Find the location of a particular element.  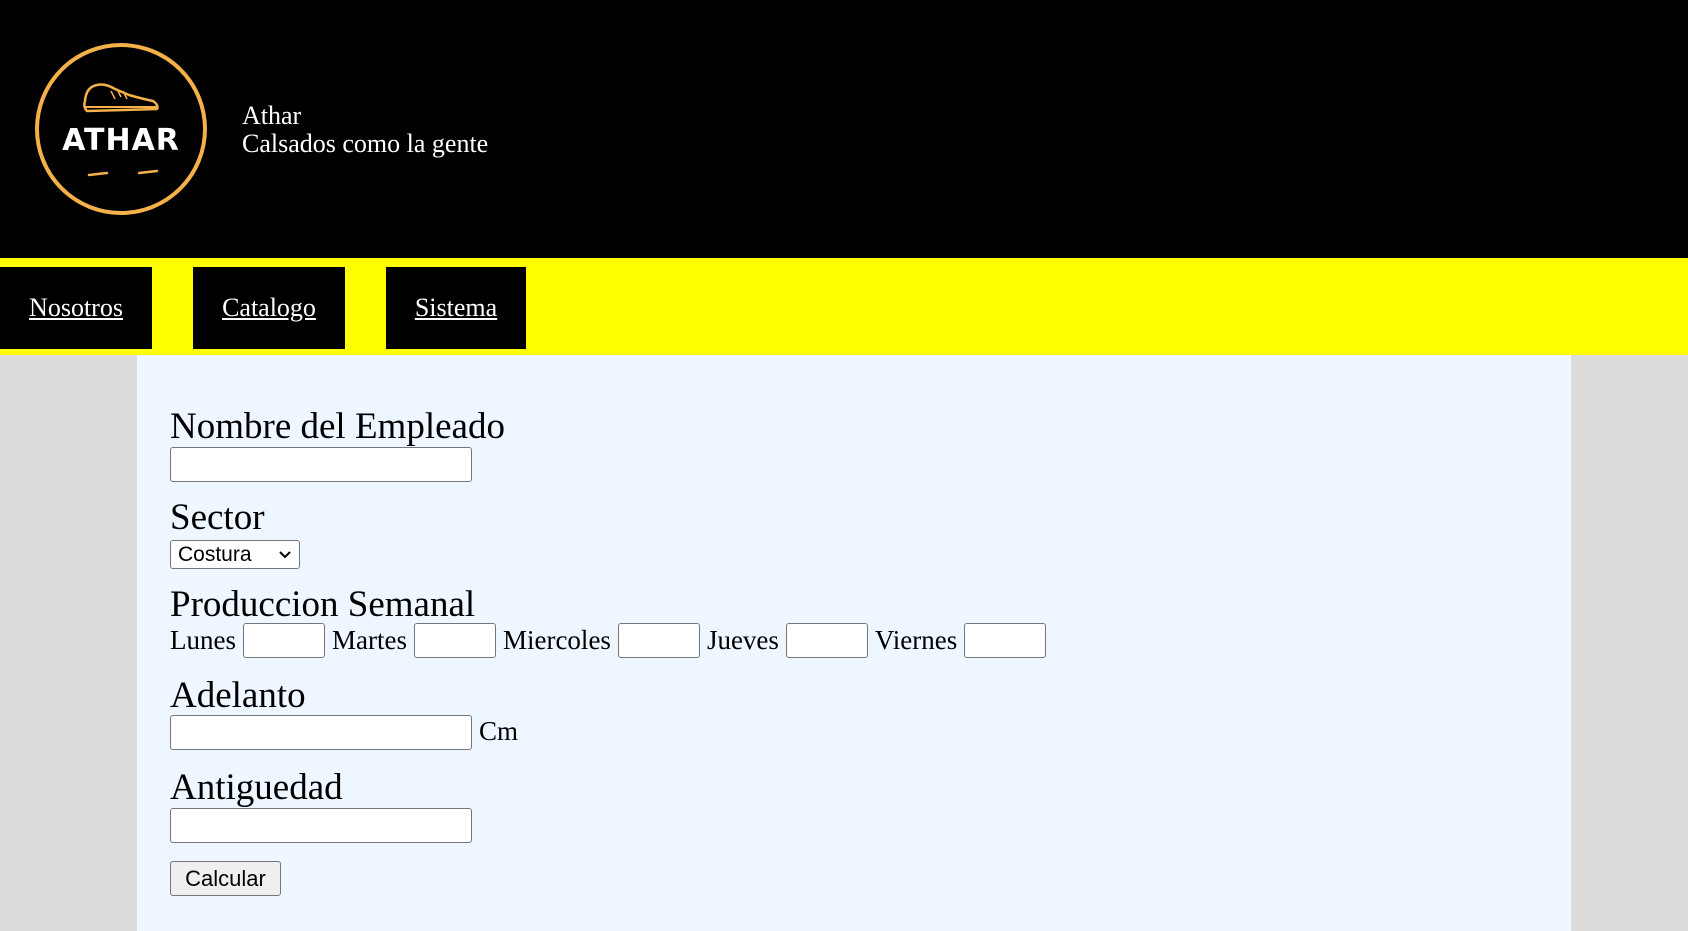

nombre-input is located at coordinates (321, 464).